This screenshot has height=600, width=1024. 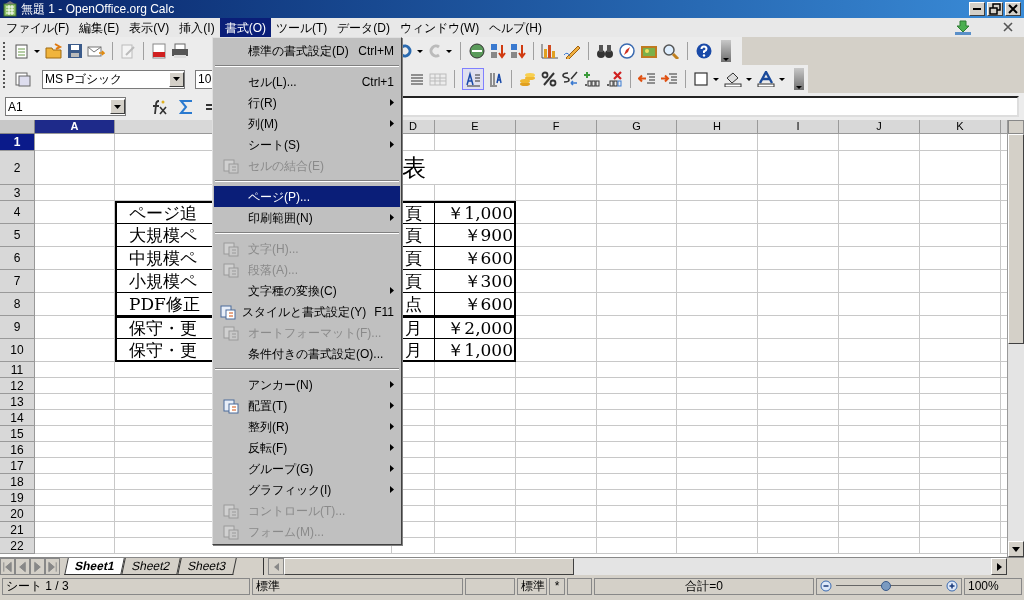 I want to click on font-color-icon, so click(x=766, y=79).